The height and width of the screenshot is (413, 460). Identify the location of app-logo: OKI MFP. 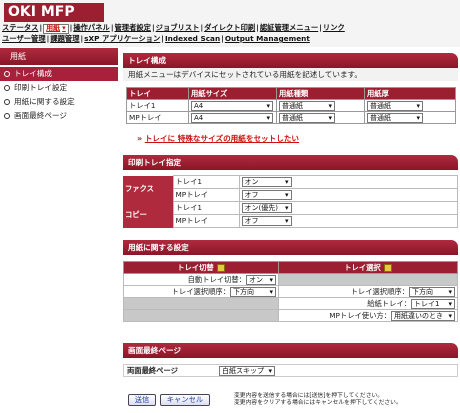
(54, 12).